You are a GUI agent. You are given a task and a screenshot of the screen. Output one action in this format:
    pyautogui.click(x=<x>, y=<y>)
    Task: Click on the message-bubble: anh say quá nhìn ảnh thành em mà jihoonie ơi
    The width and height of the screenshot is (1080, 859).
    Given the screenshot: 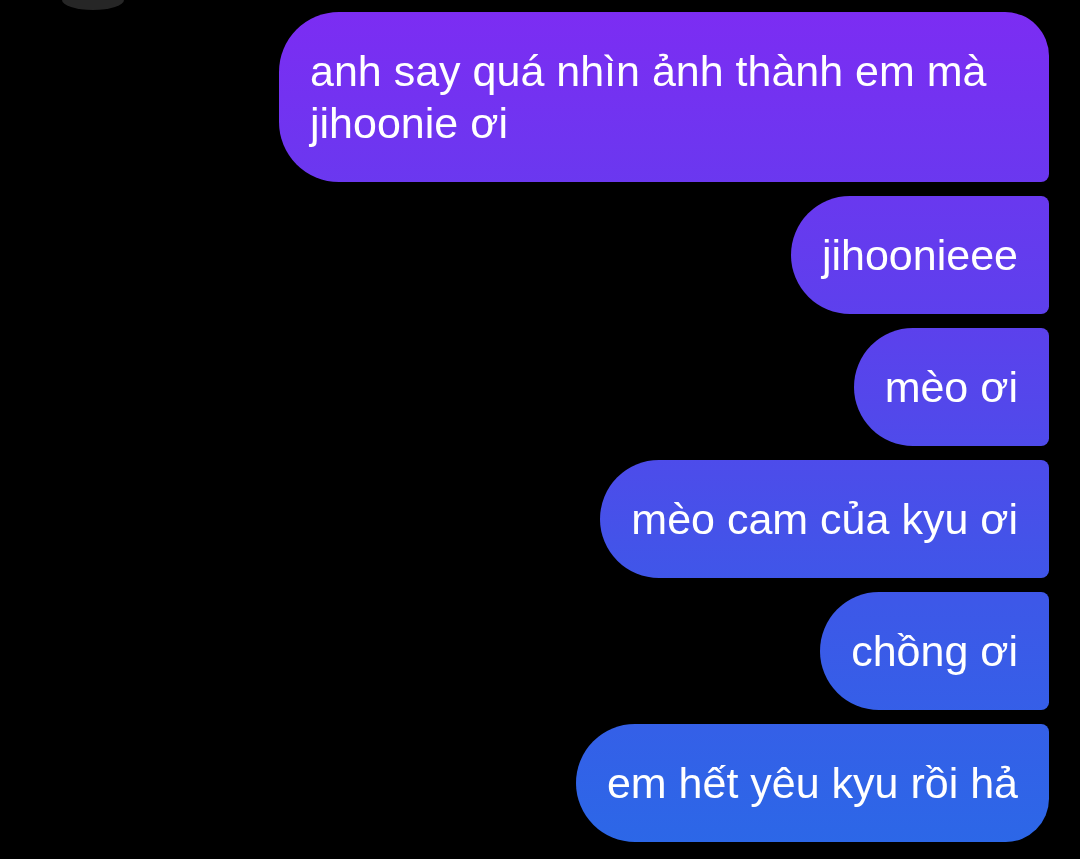 What is the action you would take?
    pyautogui.click(x=664, y=97)
    